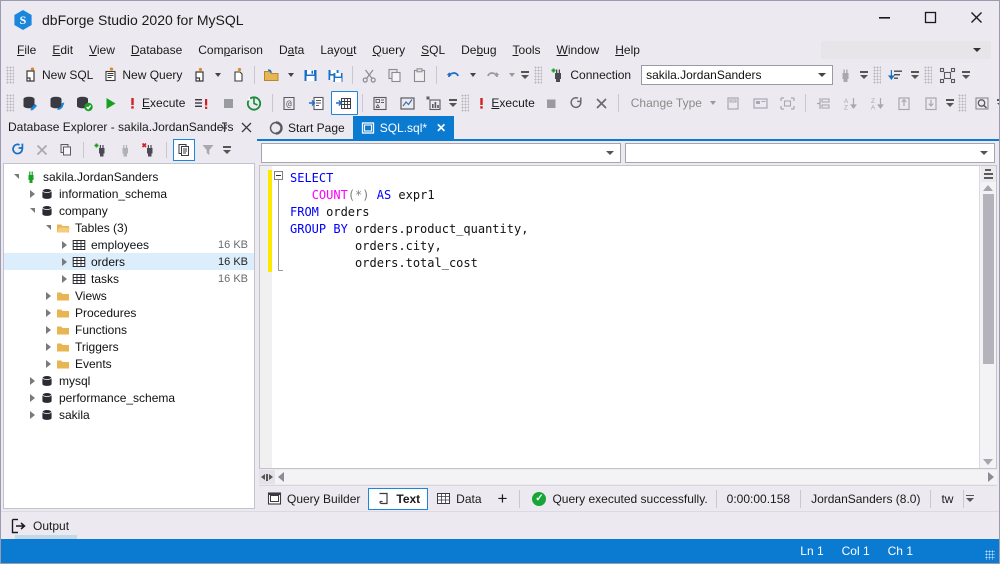  Describe the element at coordinates (228, 103) in the screenshot. I see `stop-button` at that location.